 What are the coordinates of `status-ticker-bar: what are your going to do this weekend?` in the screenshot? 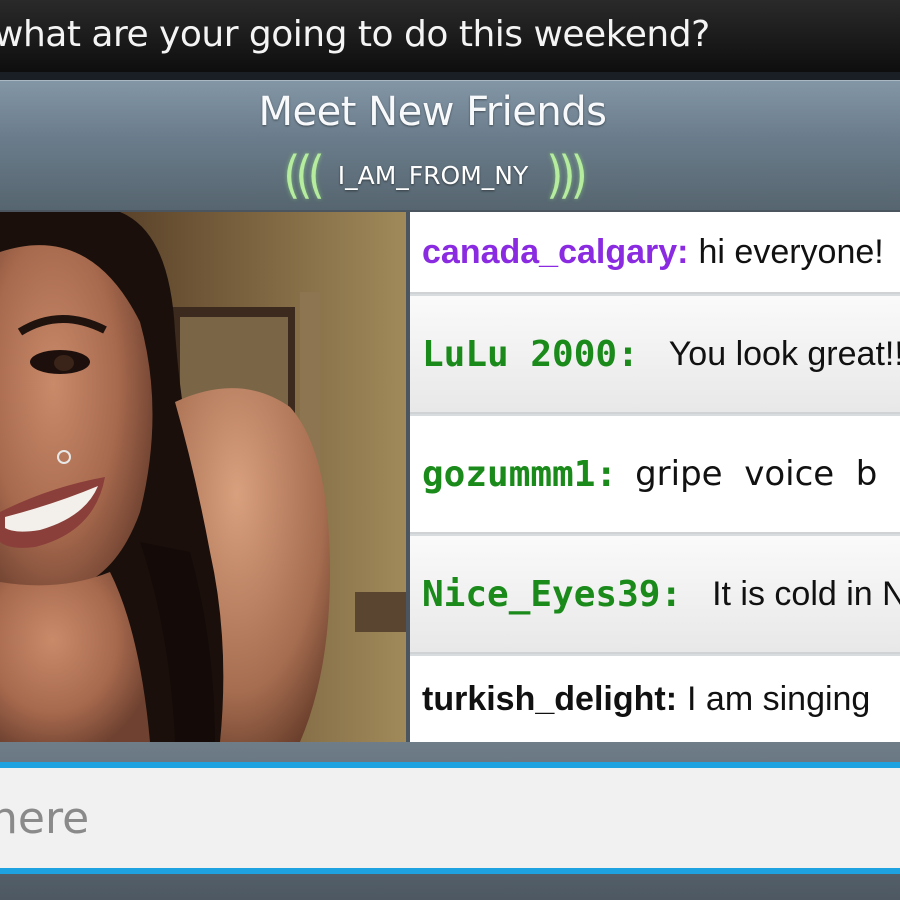 It's located at (450, 36).